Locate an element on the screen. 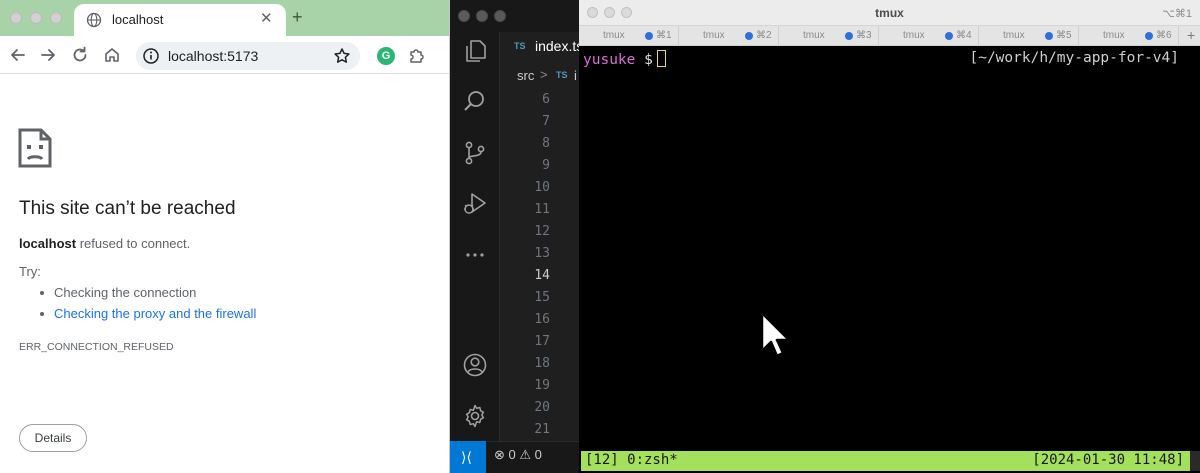  terminal-tab-shortcut: ⌘2 is located at coordinates (764, 35).